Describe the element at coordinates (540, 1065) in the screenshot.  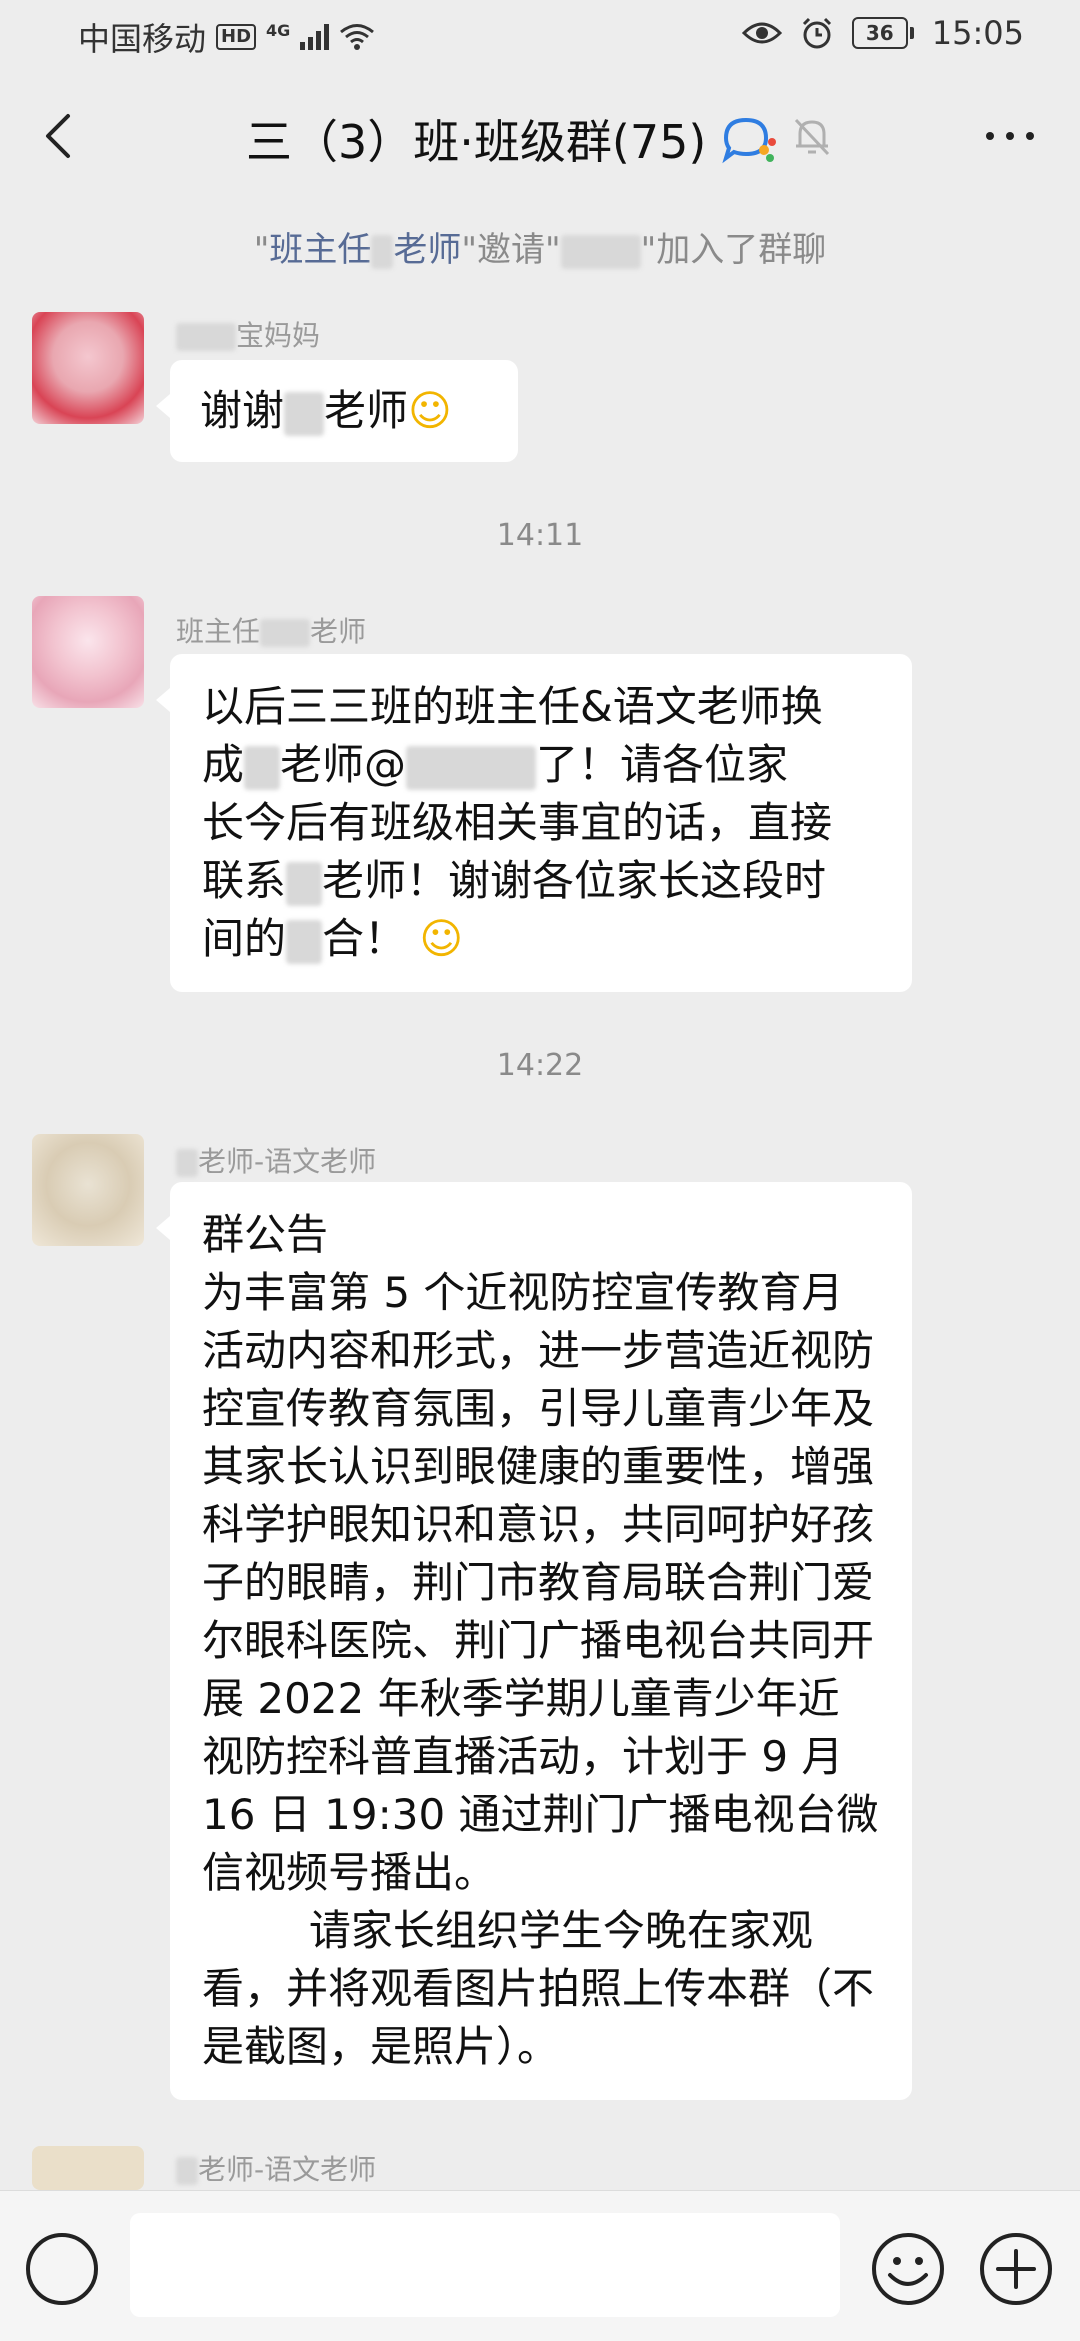
I see `time-stamp: 14:22` at that location.